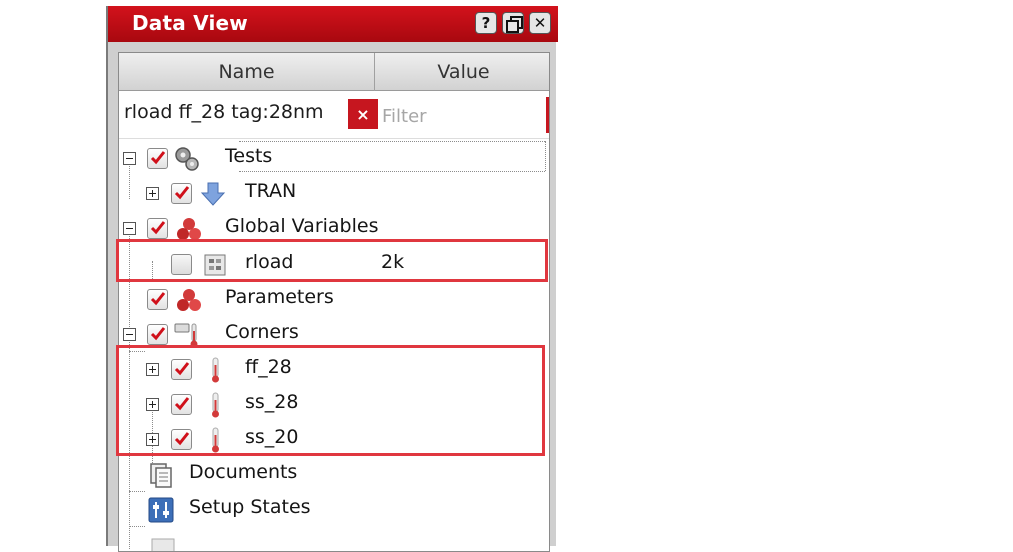 Image resolution: width=1013 pixels, height=552 pixels. Describe the element at coordinates (302, 226) in the screenshot. I see `global-variables-label: Global Variables` at that location.